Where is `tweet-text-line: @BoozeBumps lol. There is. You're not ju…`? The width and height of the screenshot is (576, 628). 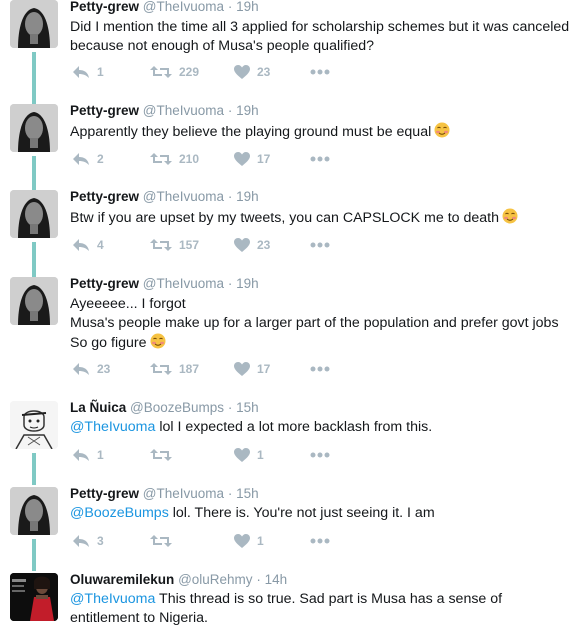 tweet-text-line: @BoozeBumps lol. There is. You're not ju… is located at coordinates (252, 513).